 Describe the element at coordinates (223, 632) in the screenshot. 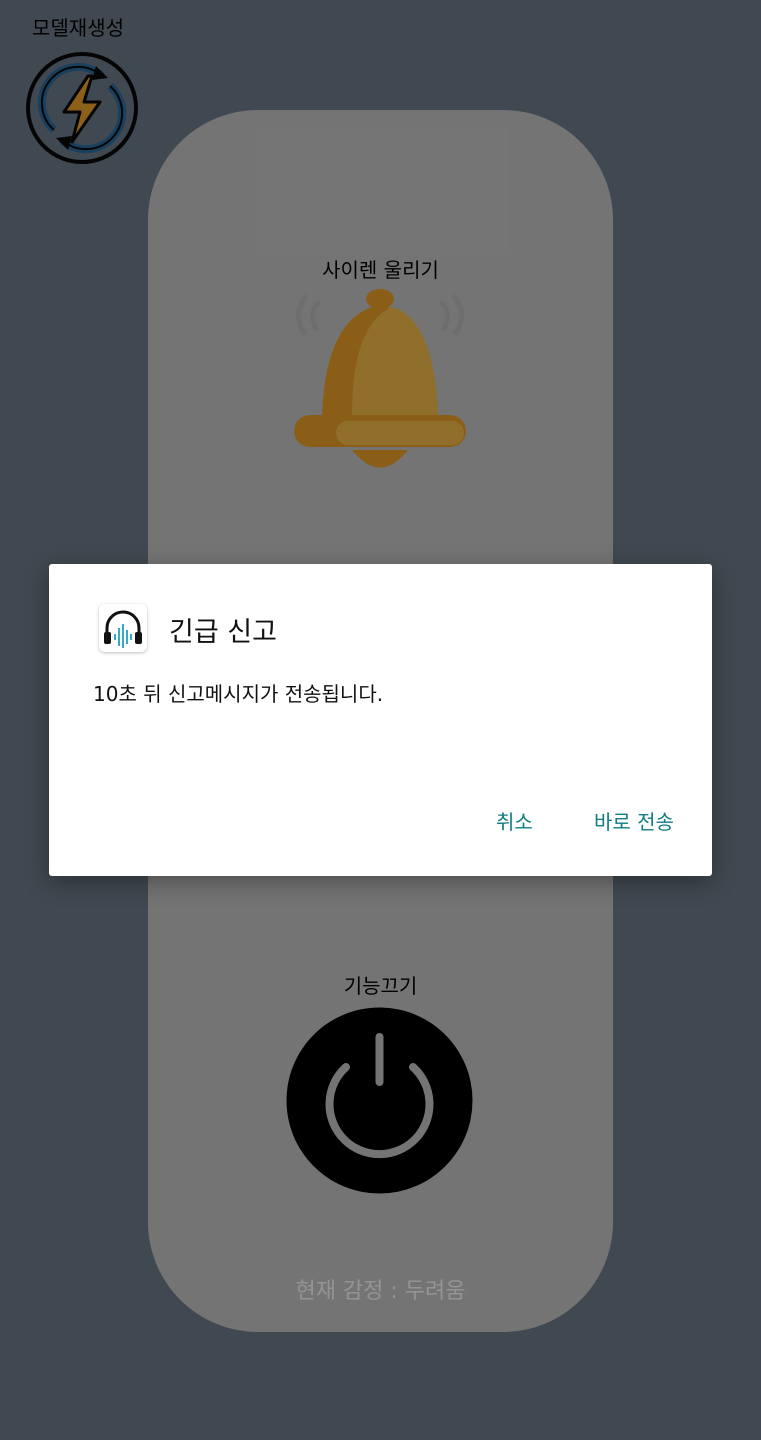

I see `dialog-title: 긴급 신고` at that location.